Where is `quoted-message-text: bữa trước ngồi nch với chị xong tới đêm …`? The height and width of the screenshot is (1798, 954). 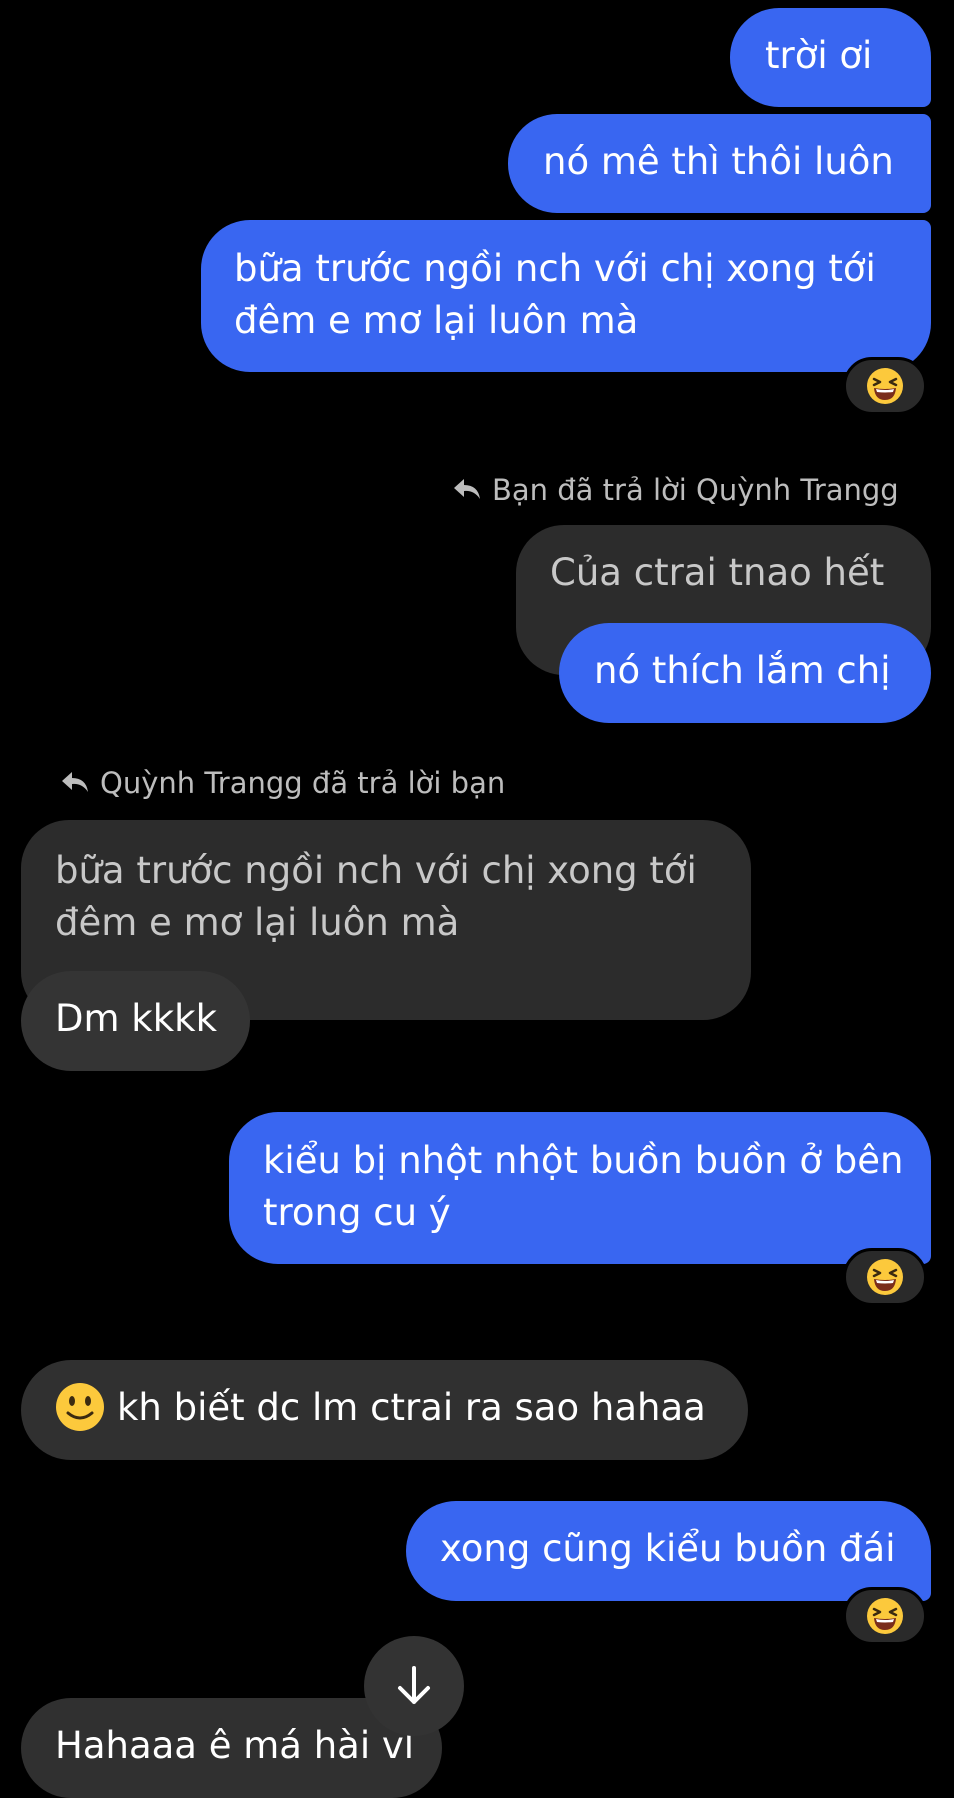 quoted-message-text: bữa trước ngồi nch với chị xong tới đêm … is located at coordinates (376, 896).